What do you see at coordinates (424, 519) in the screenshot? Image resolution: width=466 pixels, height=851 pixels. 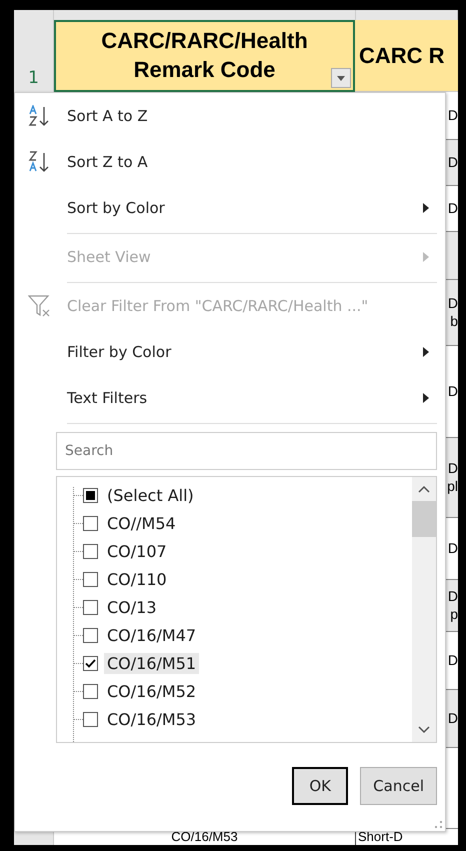 I see `scroll-thumb` at bounding box center [424, 519].